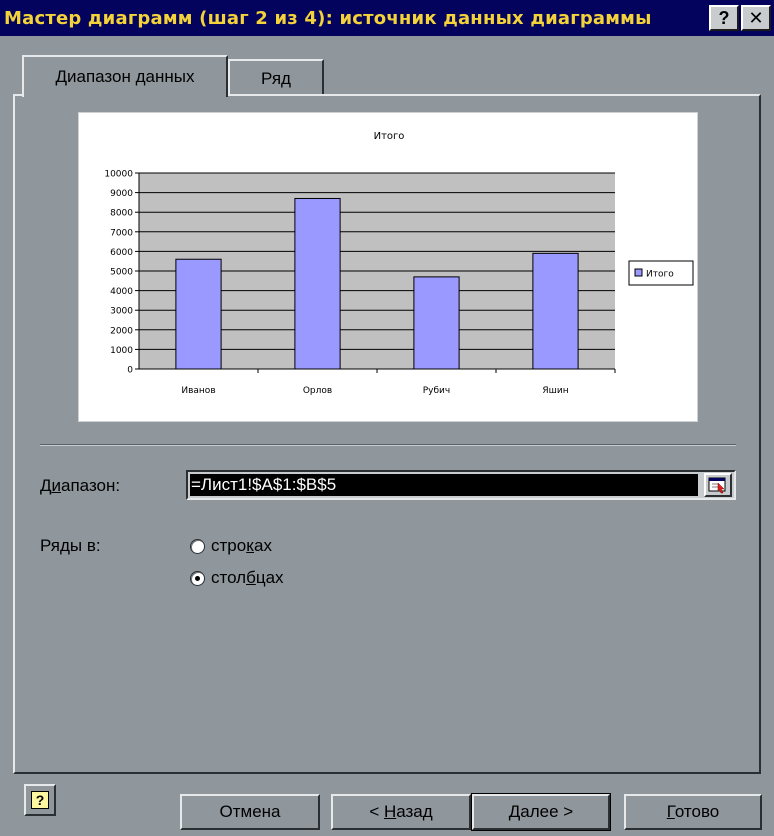  What do you see at coordinates (197, 578) in the screenshot?
I see `radio-columns-indicator` at bounding box center [197, 578].